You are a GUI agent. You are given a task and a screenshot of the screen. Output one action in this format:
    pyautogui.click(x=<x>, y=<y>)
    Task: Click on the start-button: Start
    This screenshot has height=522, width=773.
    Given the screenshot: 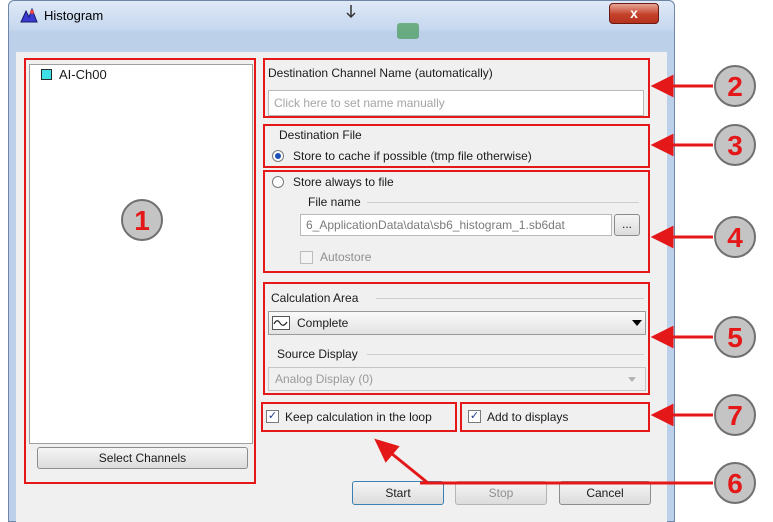 What is the action you would take?
    pyautogui.click(x=398, y=493)
    